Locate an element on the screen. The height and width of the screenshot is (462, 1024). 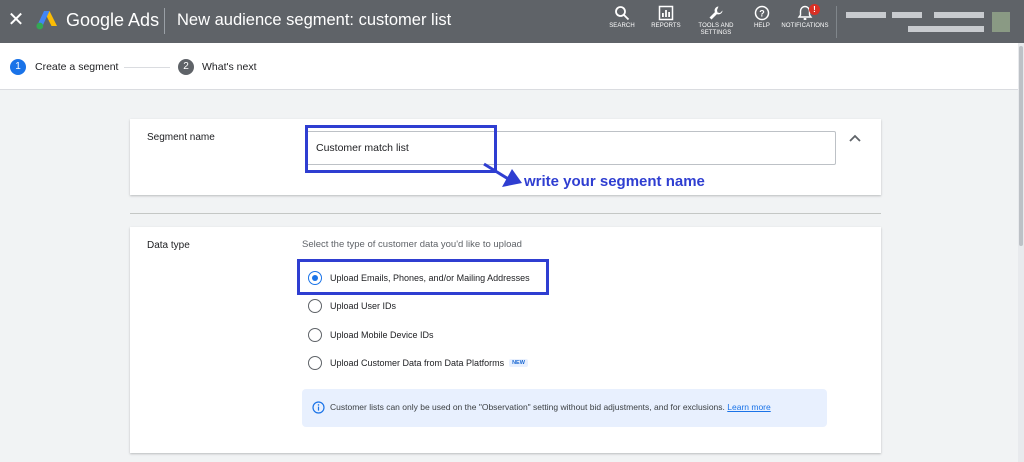
page-title: New audience segment: customer list is located at coordinates (314, 20).